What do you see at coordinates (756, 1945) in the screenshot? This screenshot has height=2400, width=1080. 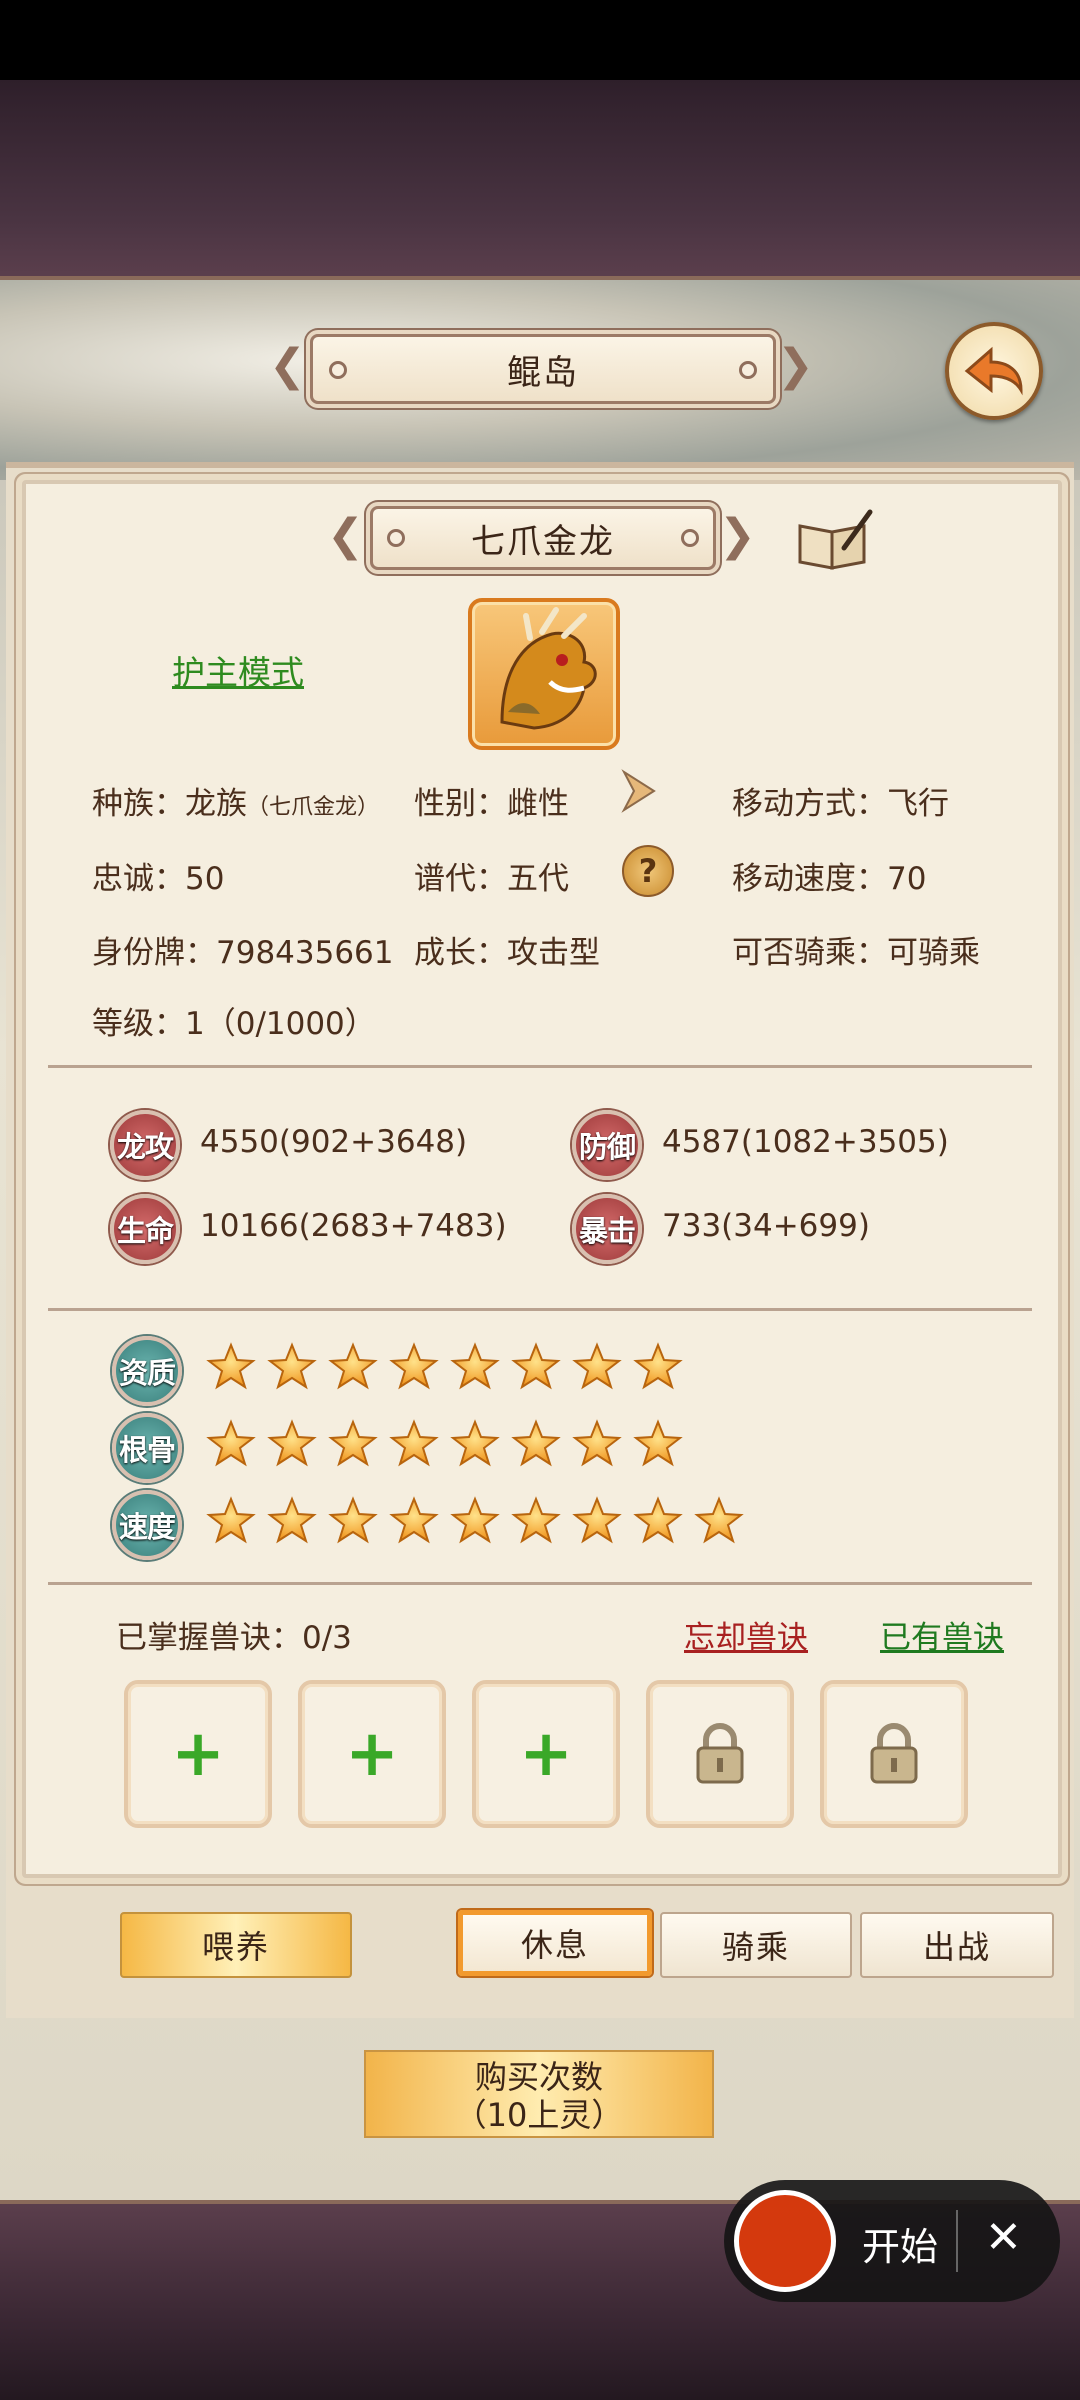 I see `ride-button: 骑乘` at bounding box center [756, 1945].